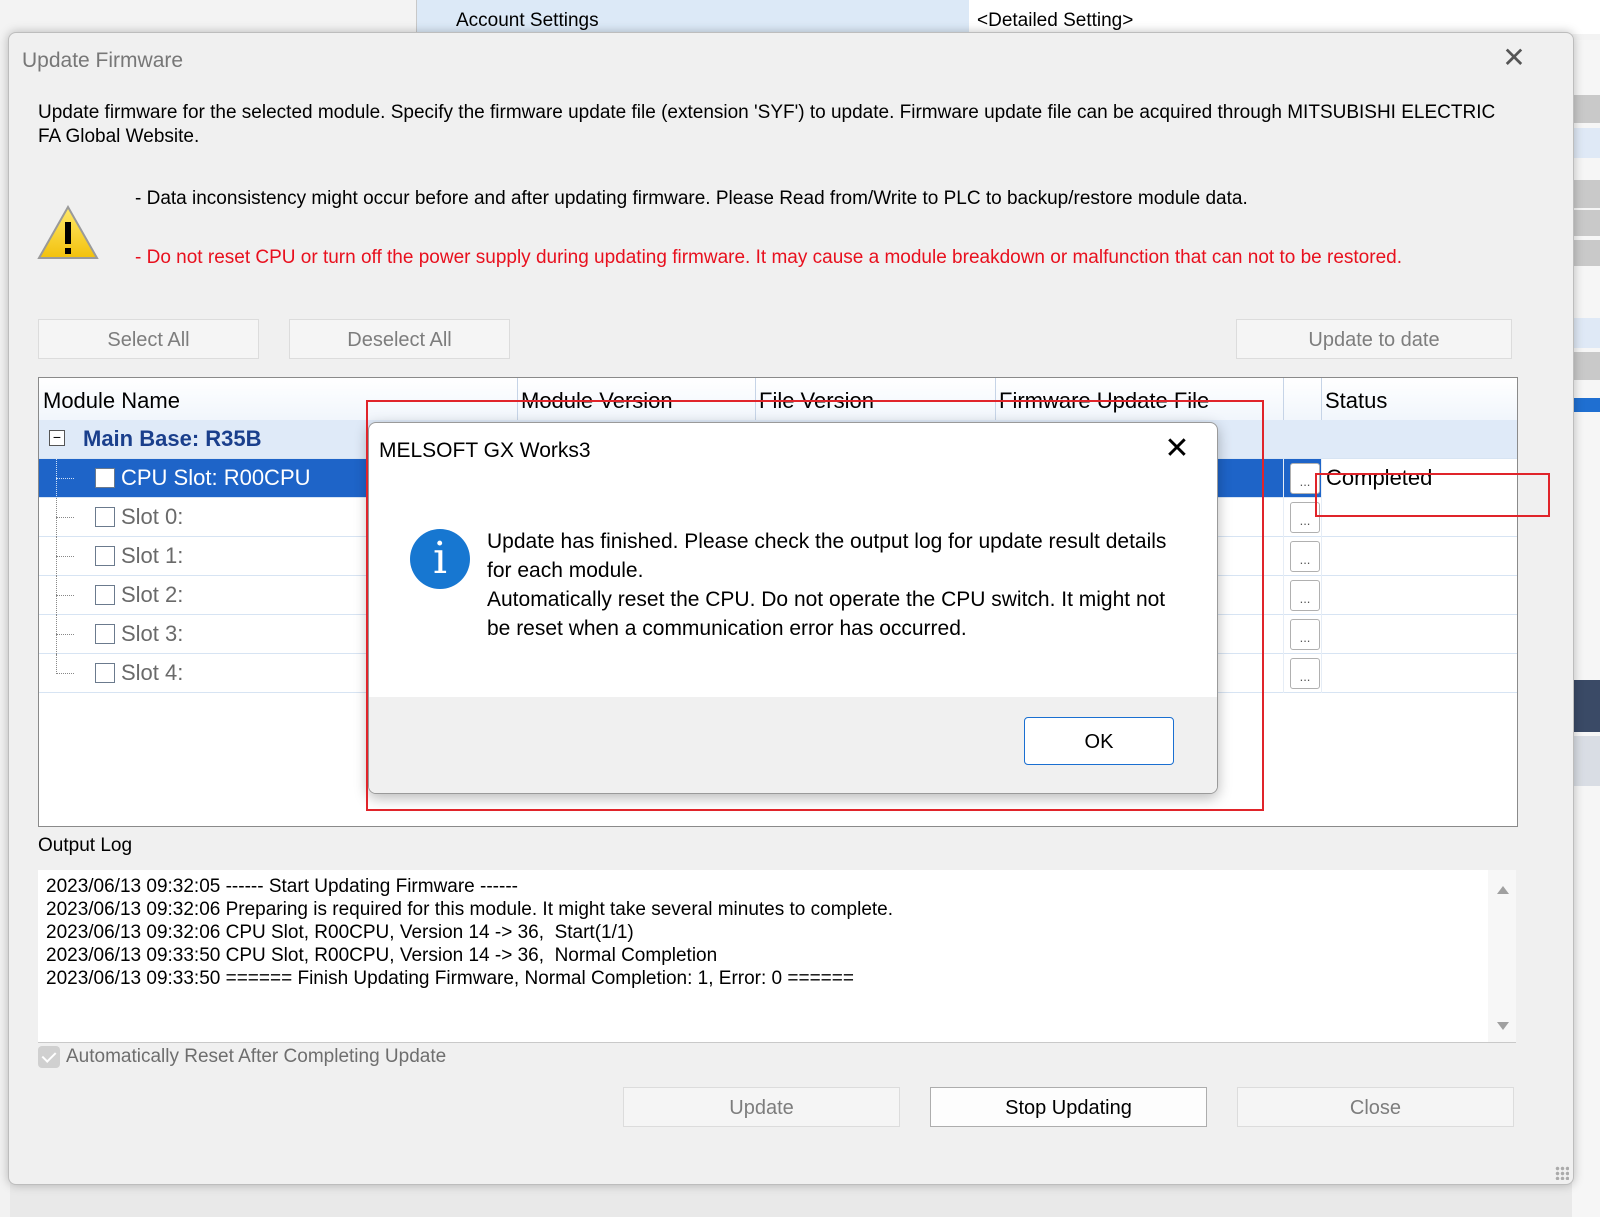  What do you see at coordinates (85, 845) in the screenshot?
I see `output-log-label: Output Log` at bounding box center [85, 845].